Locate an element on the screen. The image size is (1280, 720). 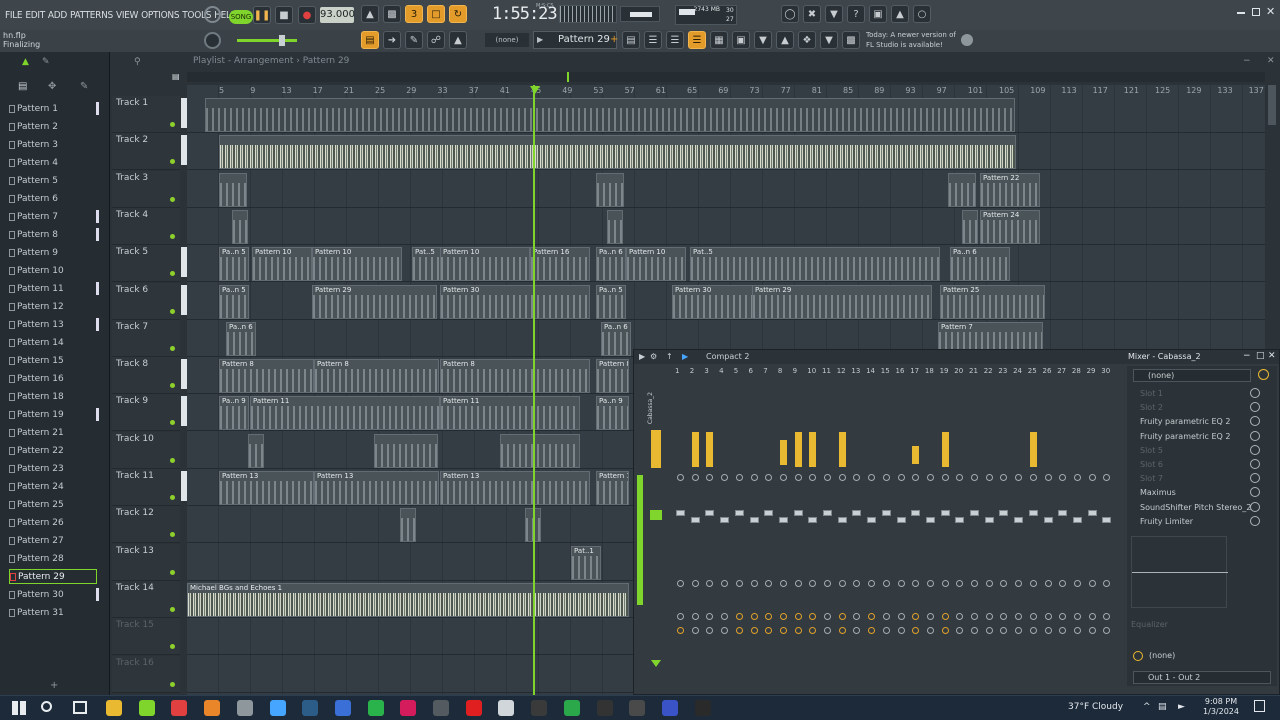
track-header: Track 1 is located at coordinates (146, 114).